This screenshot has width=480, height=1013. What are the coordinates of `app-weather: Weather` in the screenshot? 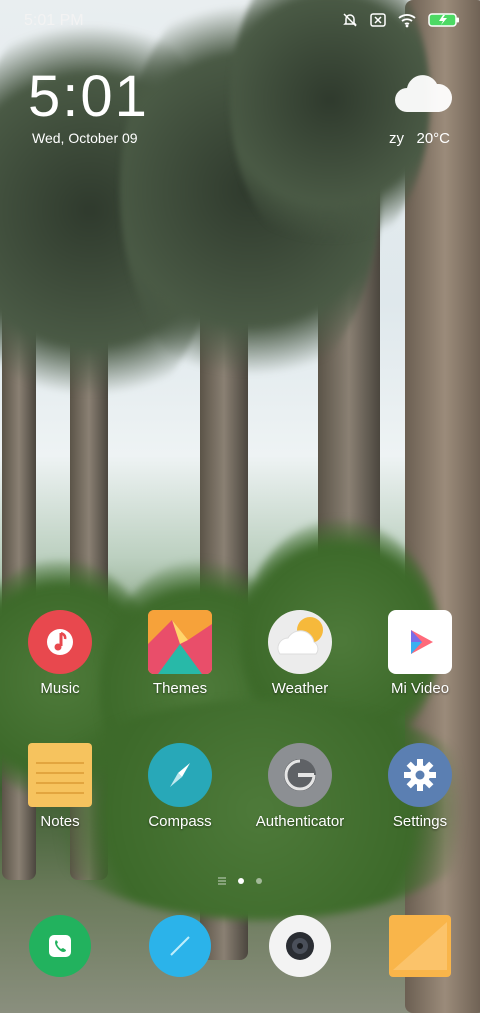 It's located at (300, 653).